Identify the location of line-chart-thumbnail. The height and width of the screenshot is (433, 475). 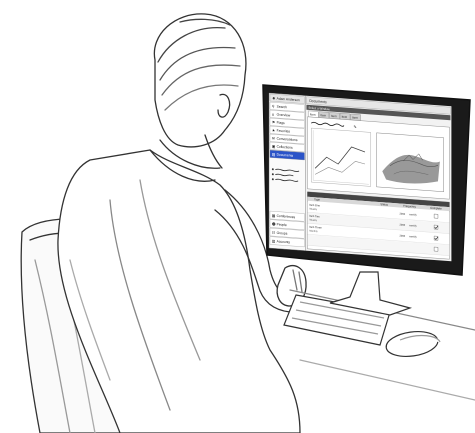
(341, 157).